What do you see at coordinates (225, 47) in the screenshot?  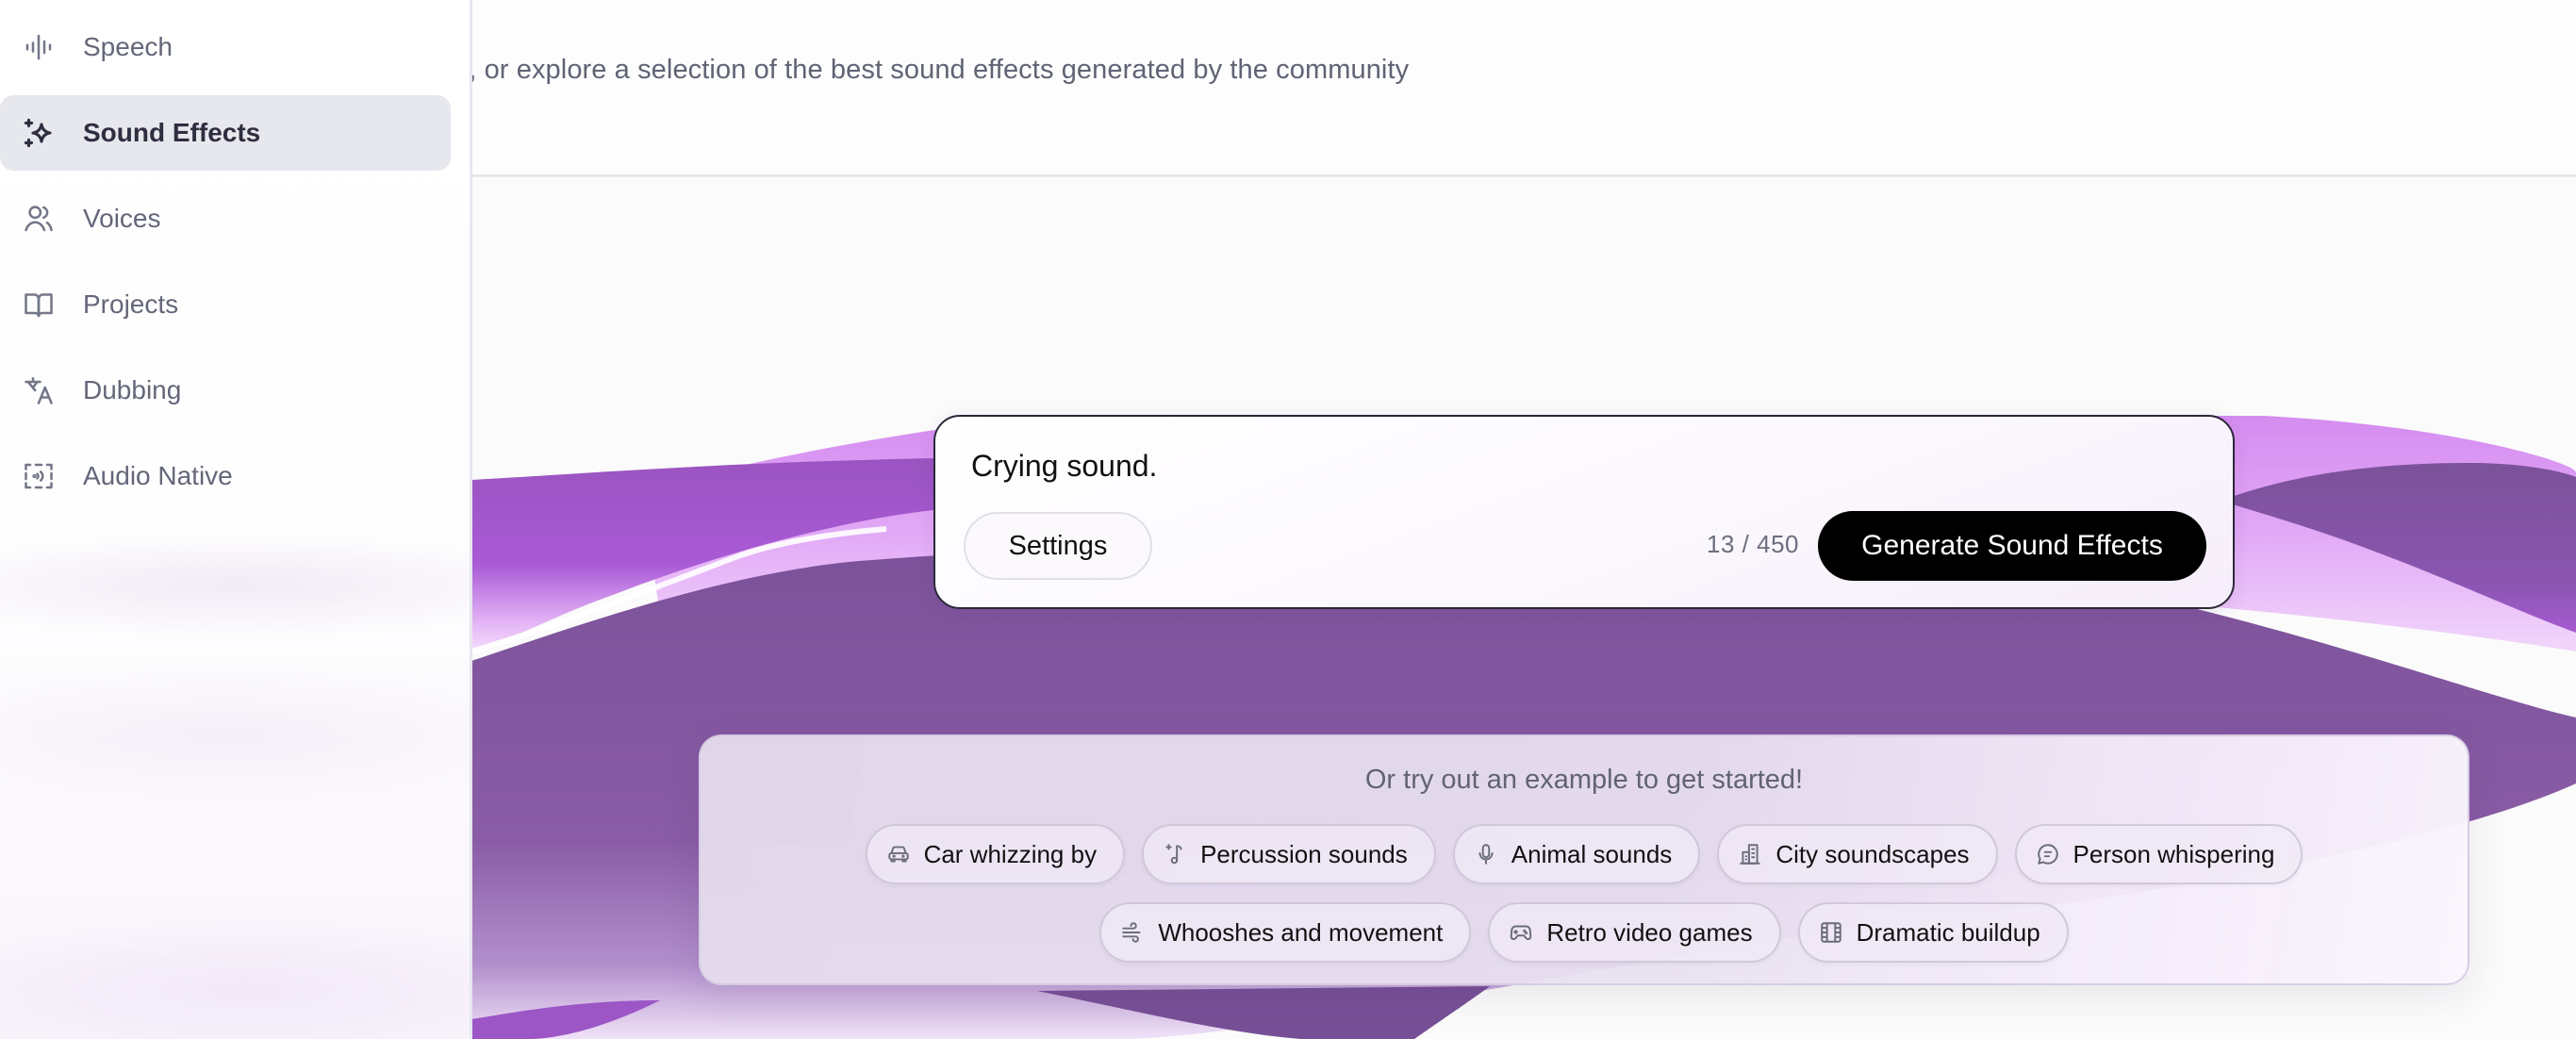 I see `sidebar-item-speech: Speech` at bounding box center [225, 47].